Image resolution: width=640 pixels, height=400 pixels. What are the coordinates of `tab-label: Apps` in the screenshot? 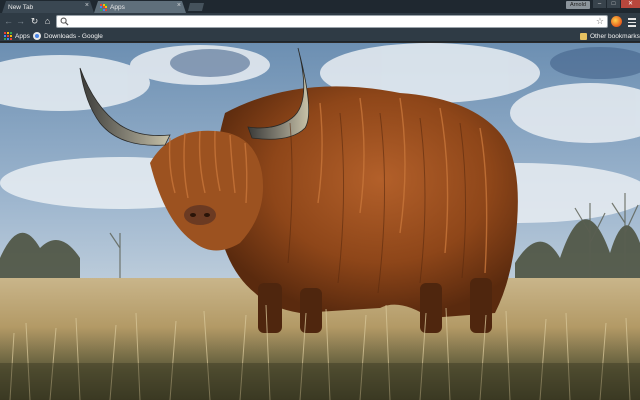 It's located at (117, 7).